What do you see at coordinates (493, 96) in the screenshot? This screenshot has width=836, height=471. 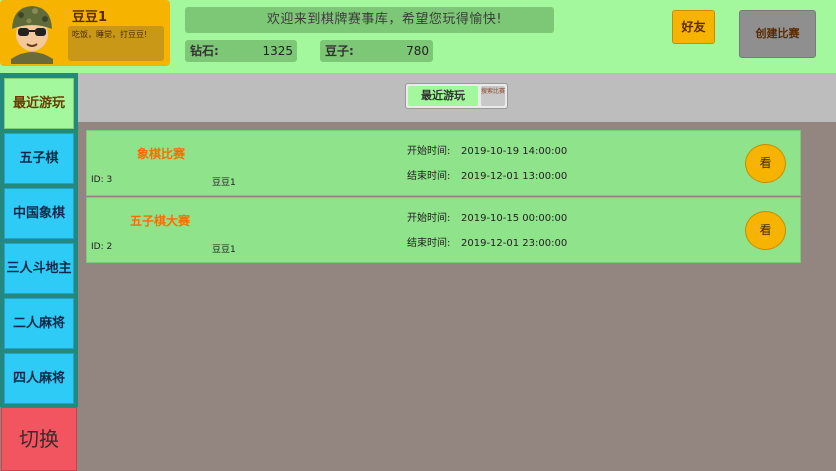 I see `tab-search-matches: 搜索比赛` at bounding box center [493, 96].